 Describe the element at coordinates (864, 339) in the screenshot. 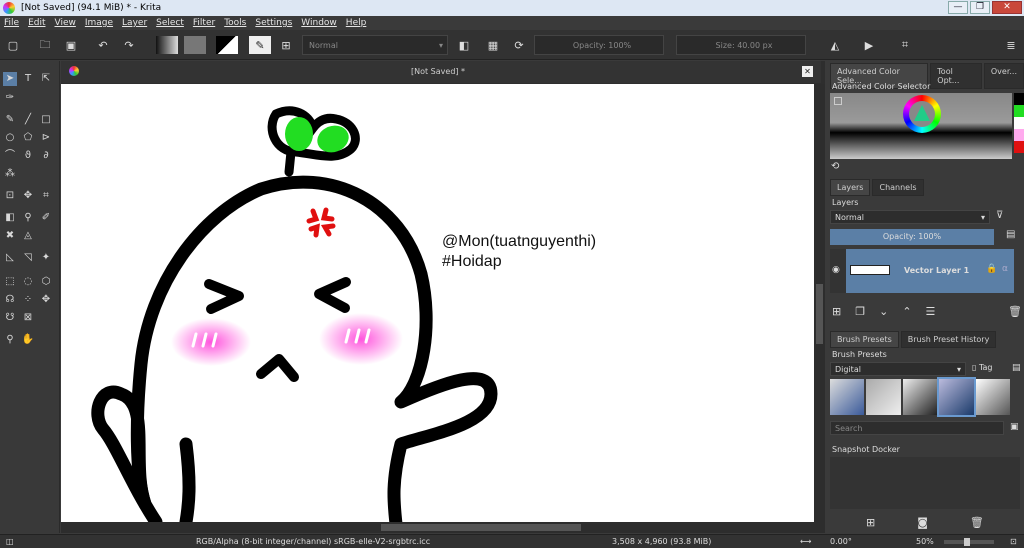

I see `tab-brush-presets: Brush Presets` at that location.